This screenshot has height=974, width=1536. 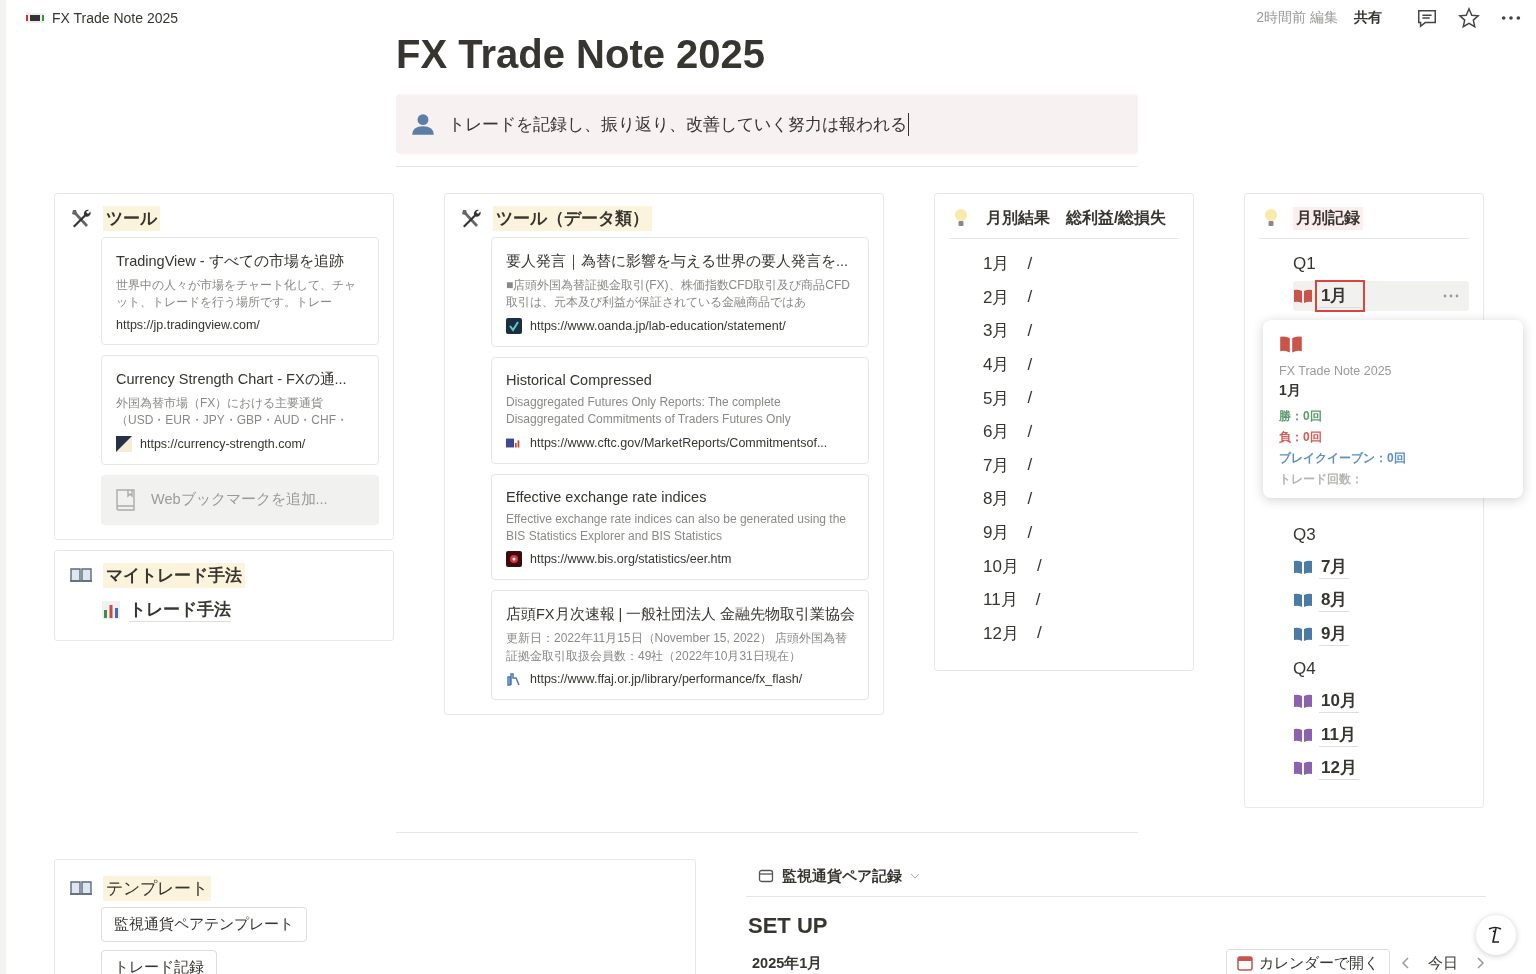 I want to click on month-label: 6月, so click(x=996, y=432).